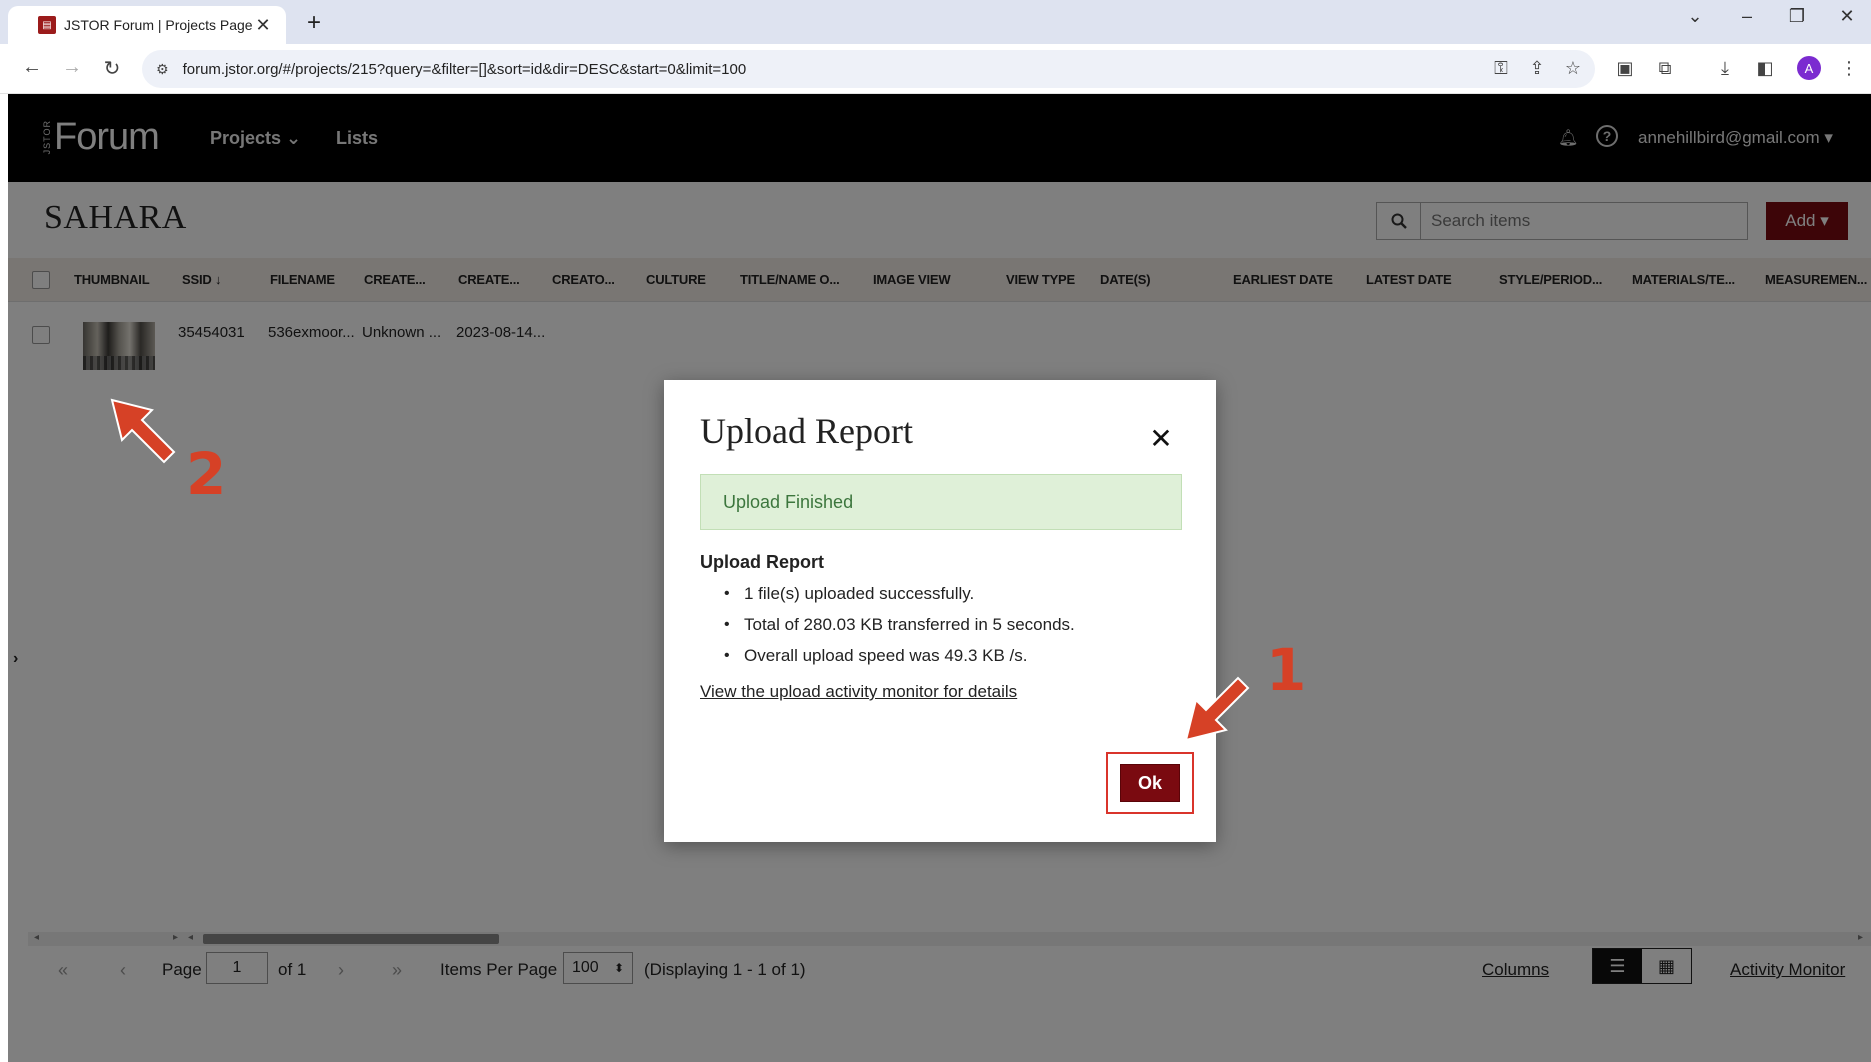 This screenshot has height=1062, width=1871. Describe the element at coordinates (72, 67) in the screenshot. I see `forward-icon: →` at that location.